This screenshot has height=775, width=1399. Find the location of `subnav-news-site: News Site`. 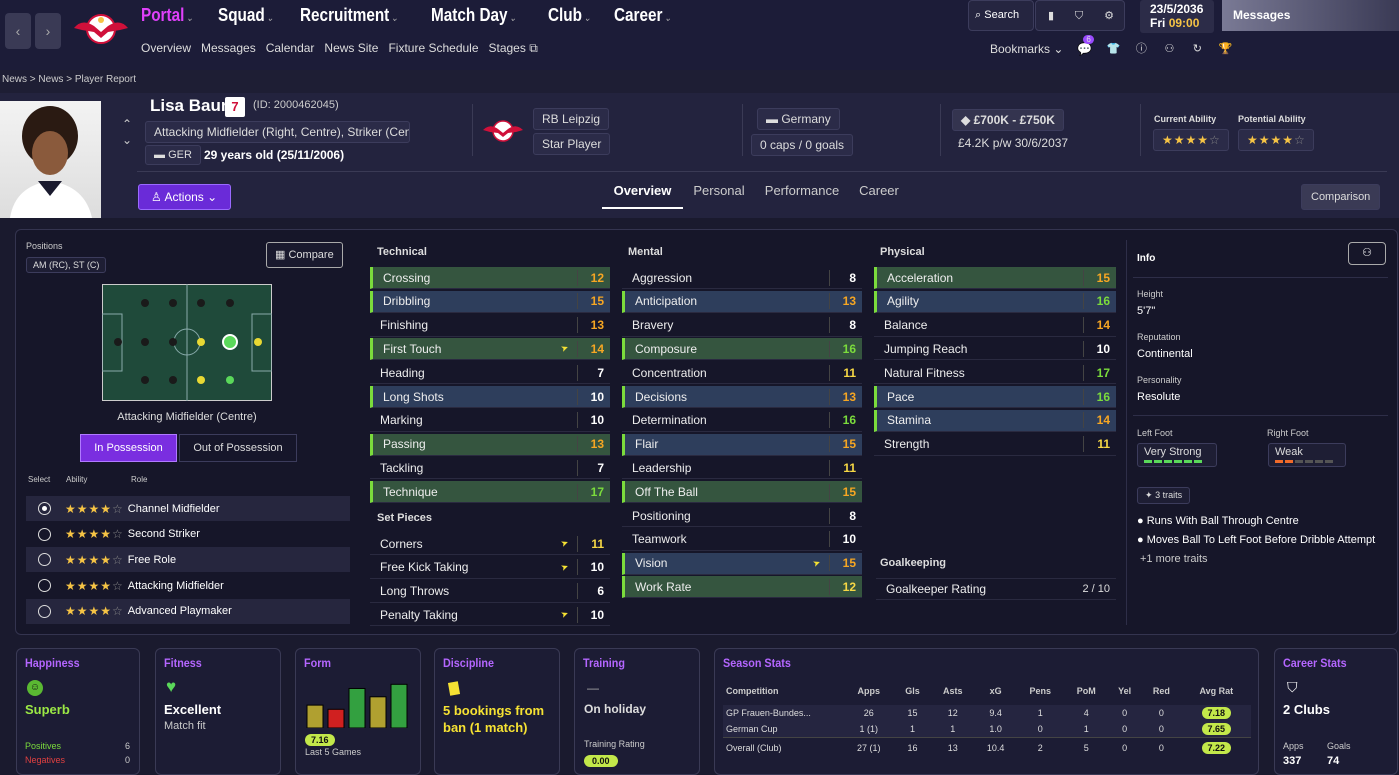

subnav-news-site: News Site is located at coordinates (351, 48).